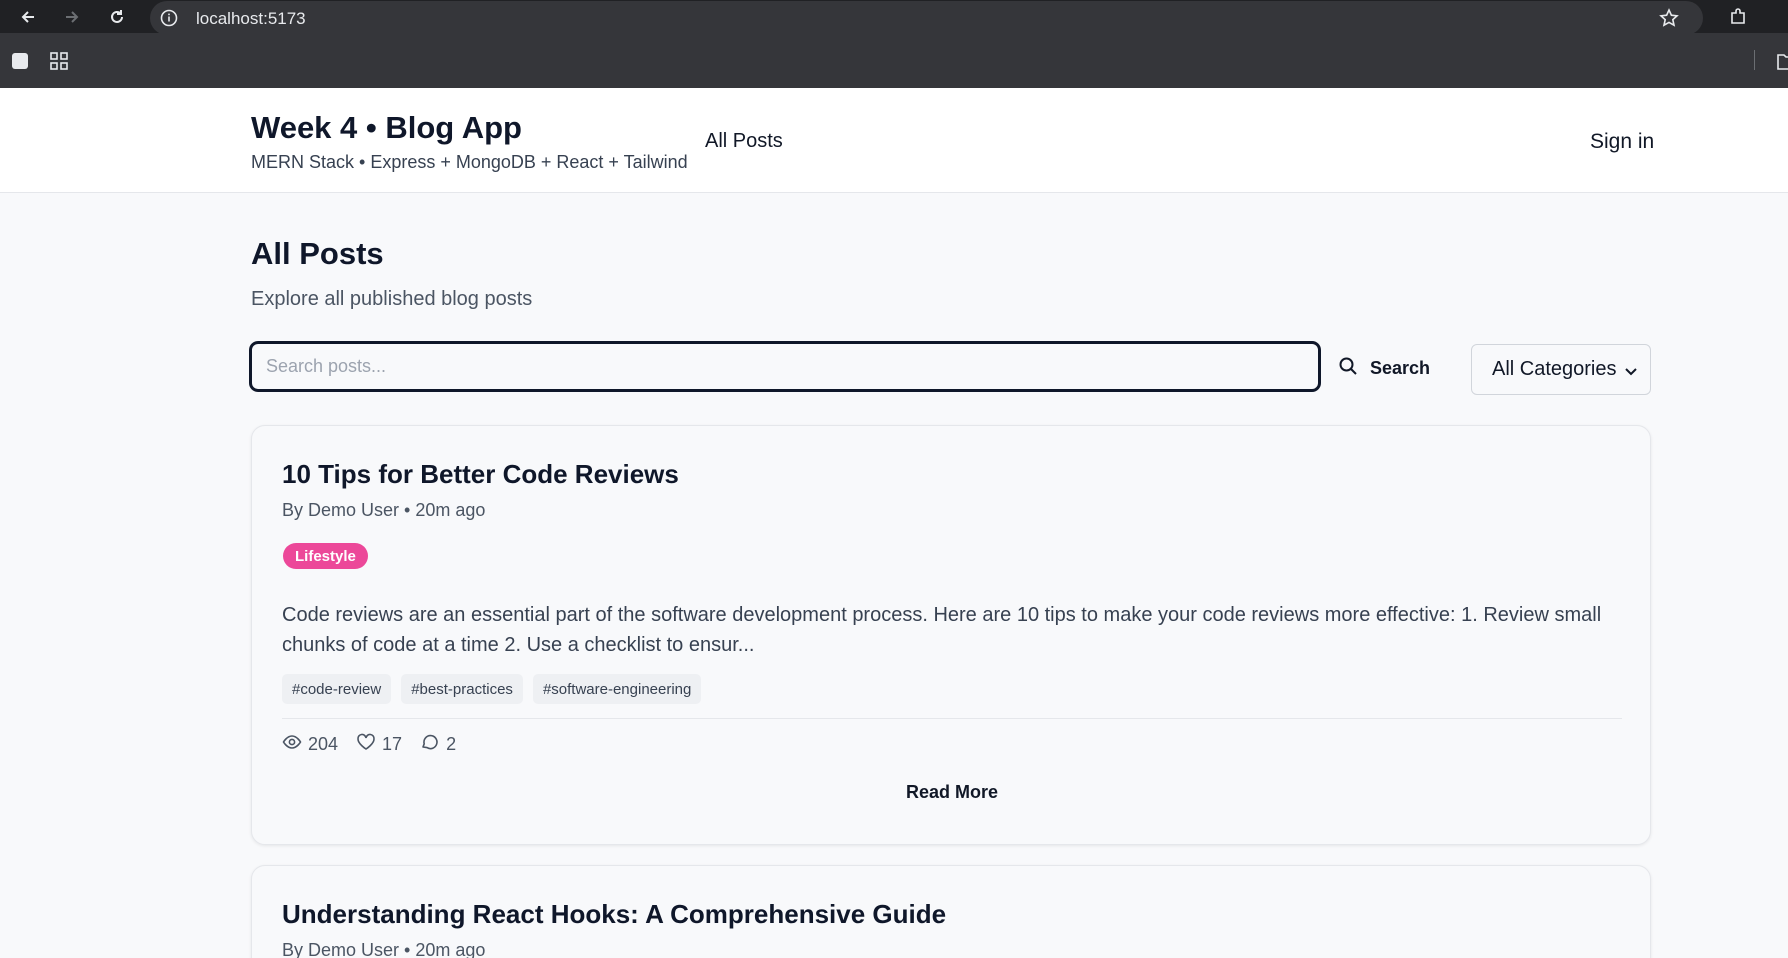 This screenshot has height=958, width=1788. I want to click on comments-stat: 2, so click(438, 744).